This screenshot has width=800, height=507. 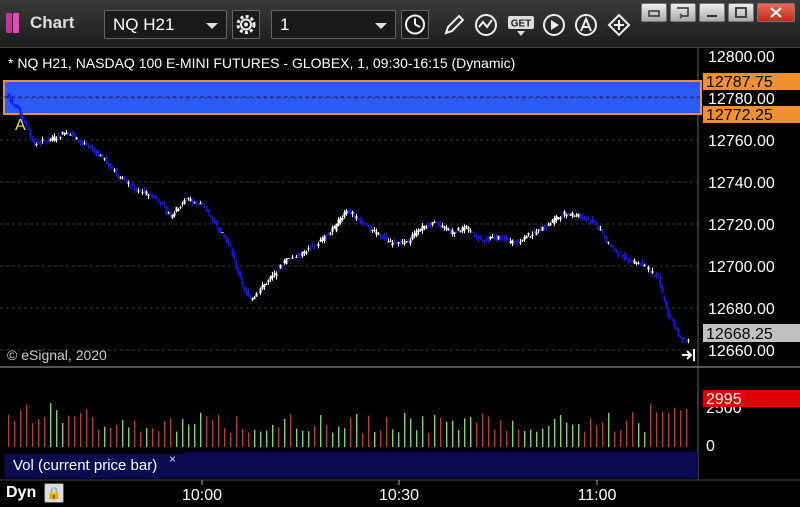 I want to click on volume-legend-strip, so click(x=441, y=465).